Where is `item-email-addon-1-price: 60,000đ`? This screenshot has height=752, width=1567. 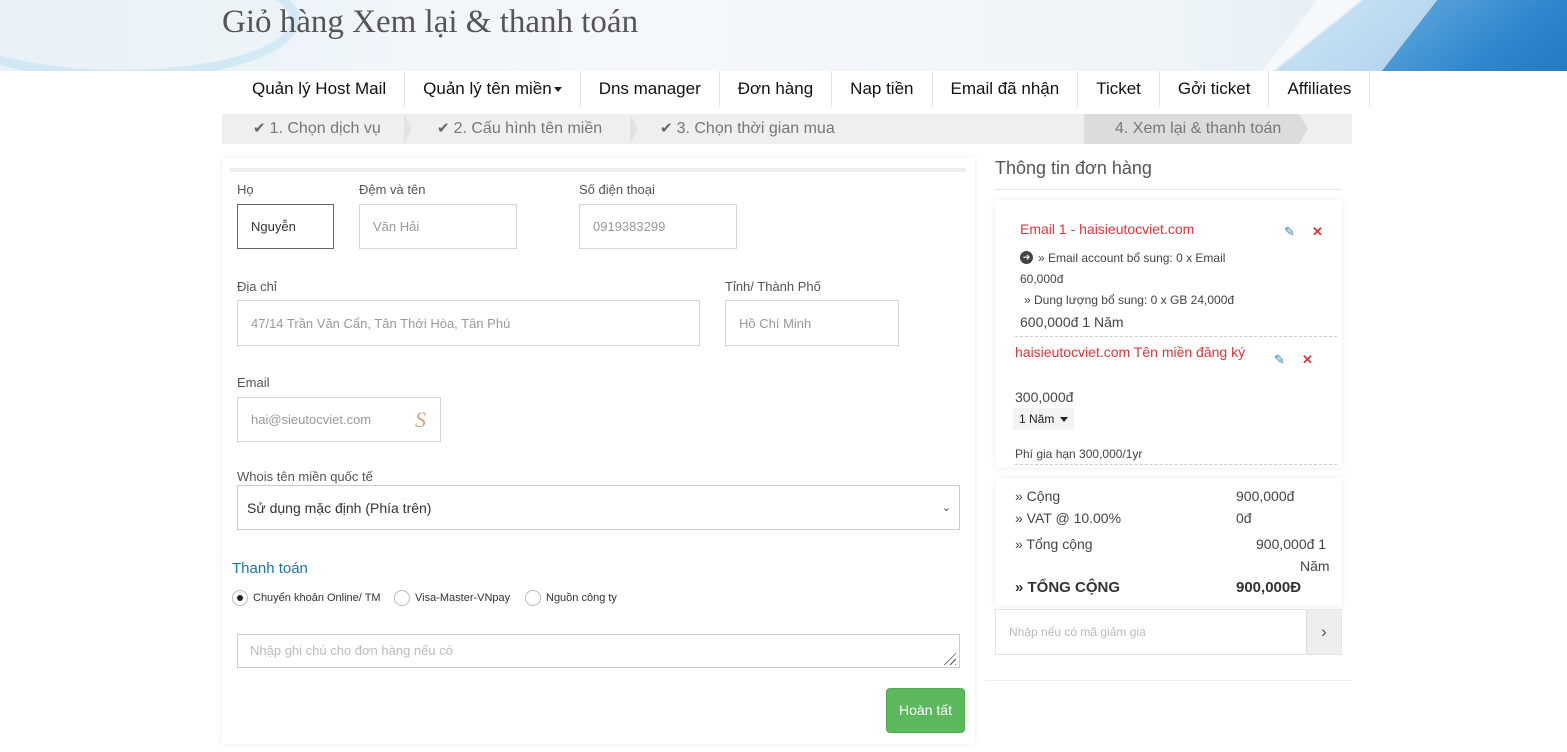 item-email-addon-1-price: 60,000đ is located at coordinates (1042, 279).